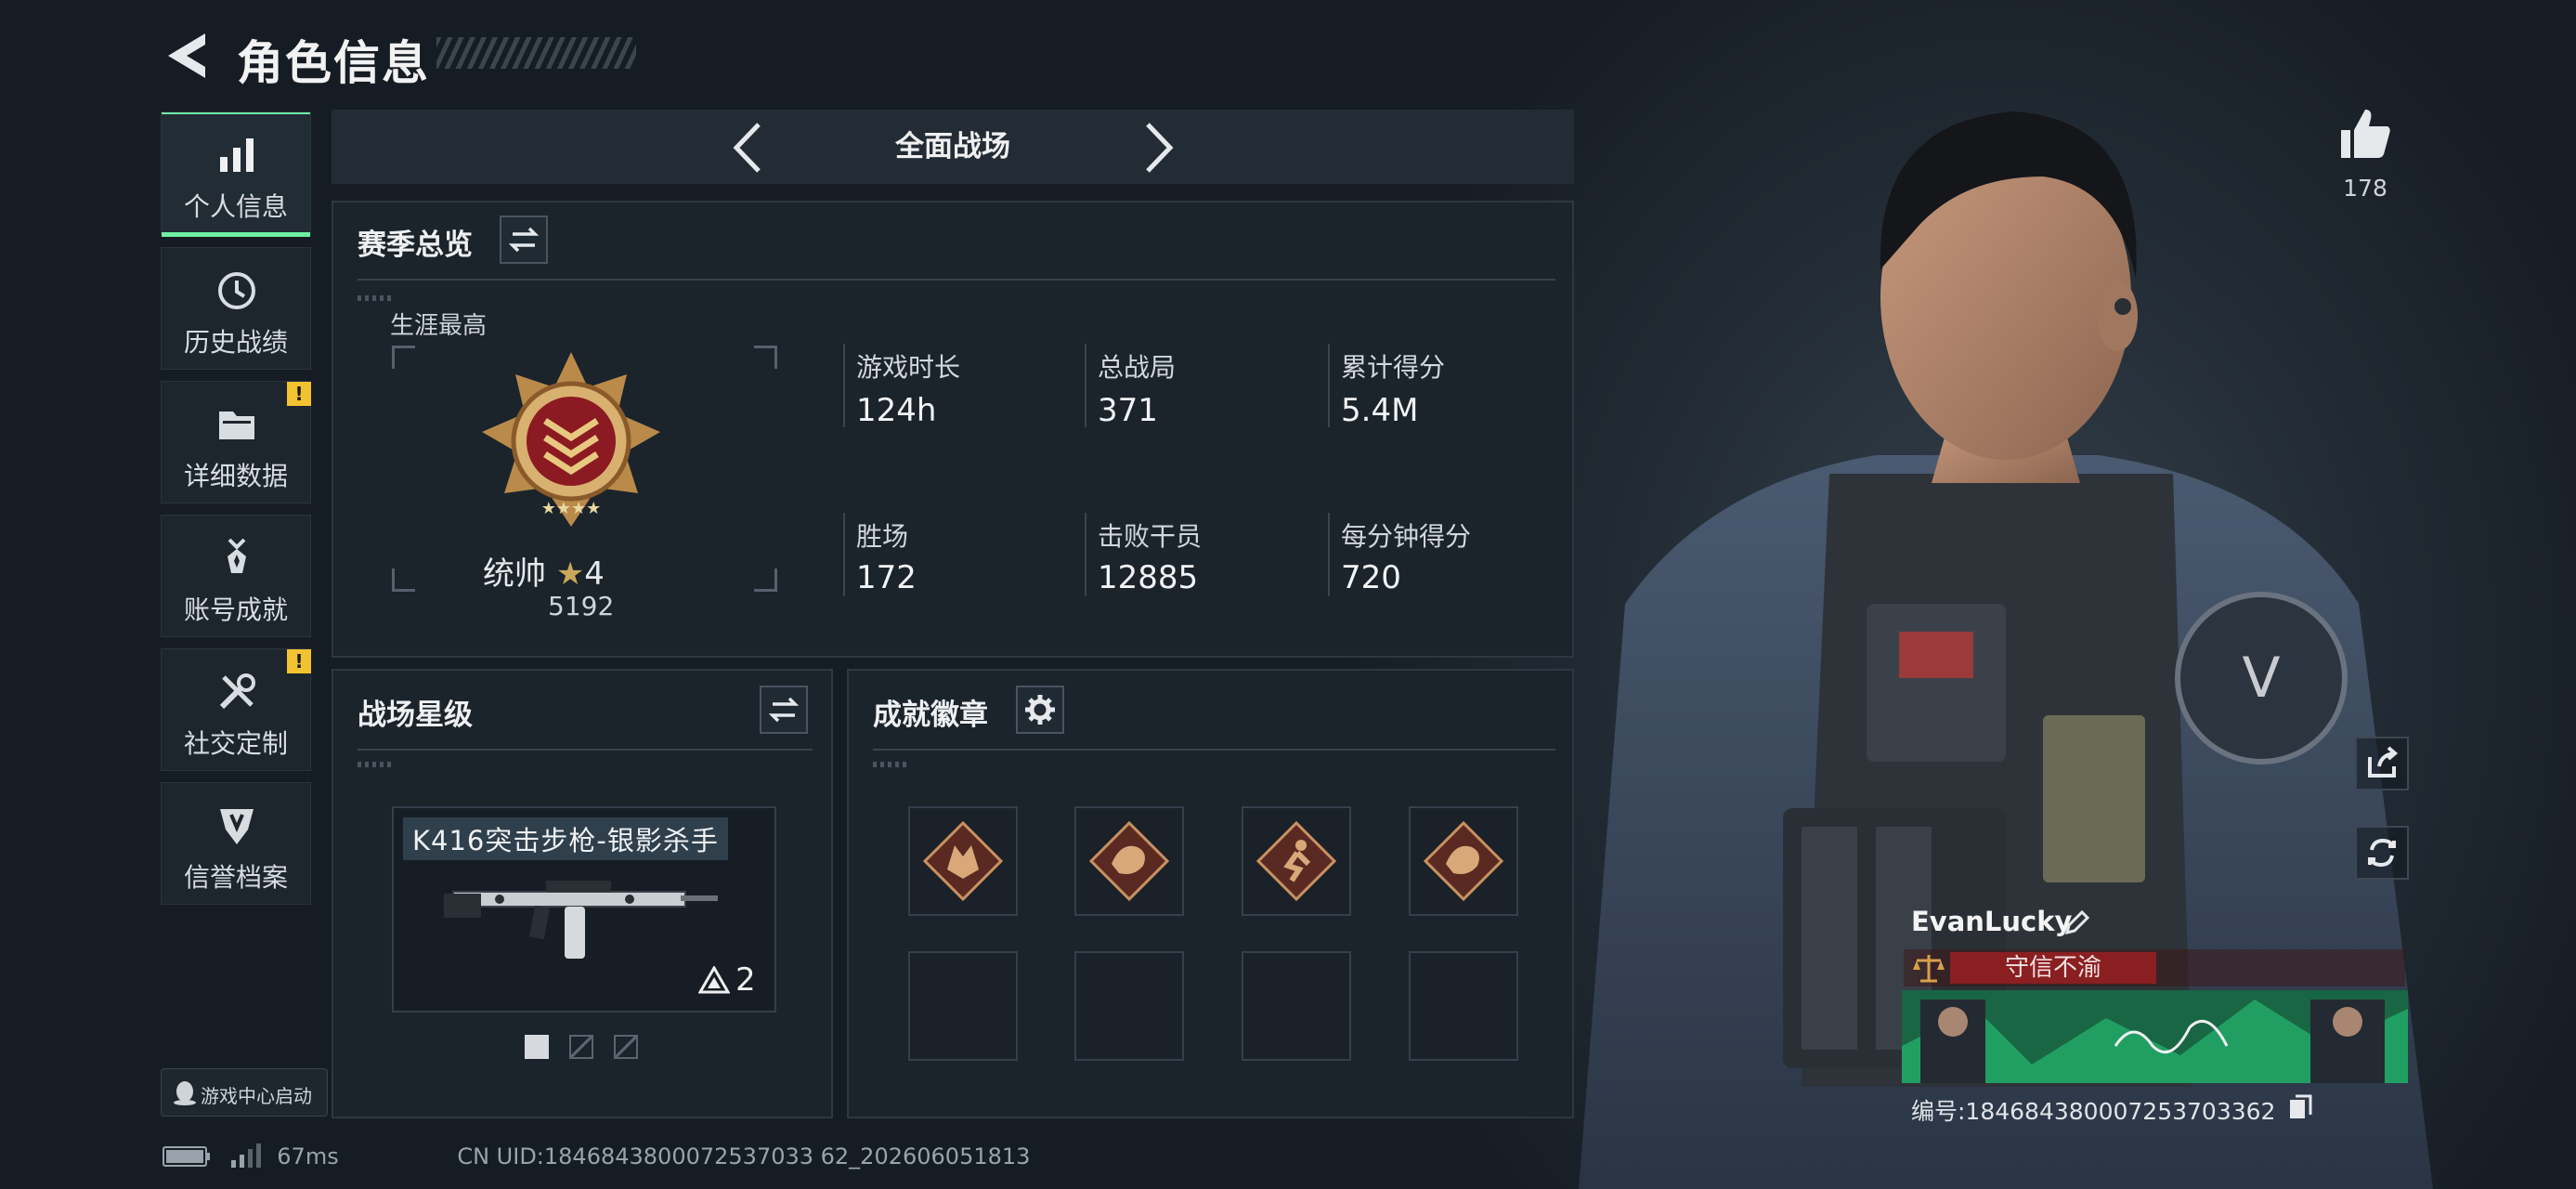  Describe the element at coordinates (235, 609) in the screenshot. I see `sidebar-item-label: 账号成就` at that location.